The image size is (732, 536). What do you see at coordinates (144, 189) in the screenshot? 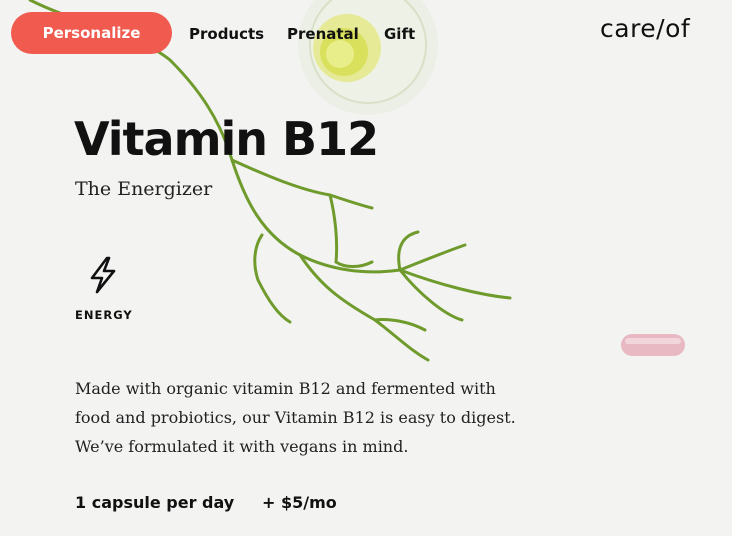
I see `product-subtitle: The Energizer` at bounding box center [144, 189].